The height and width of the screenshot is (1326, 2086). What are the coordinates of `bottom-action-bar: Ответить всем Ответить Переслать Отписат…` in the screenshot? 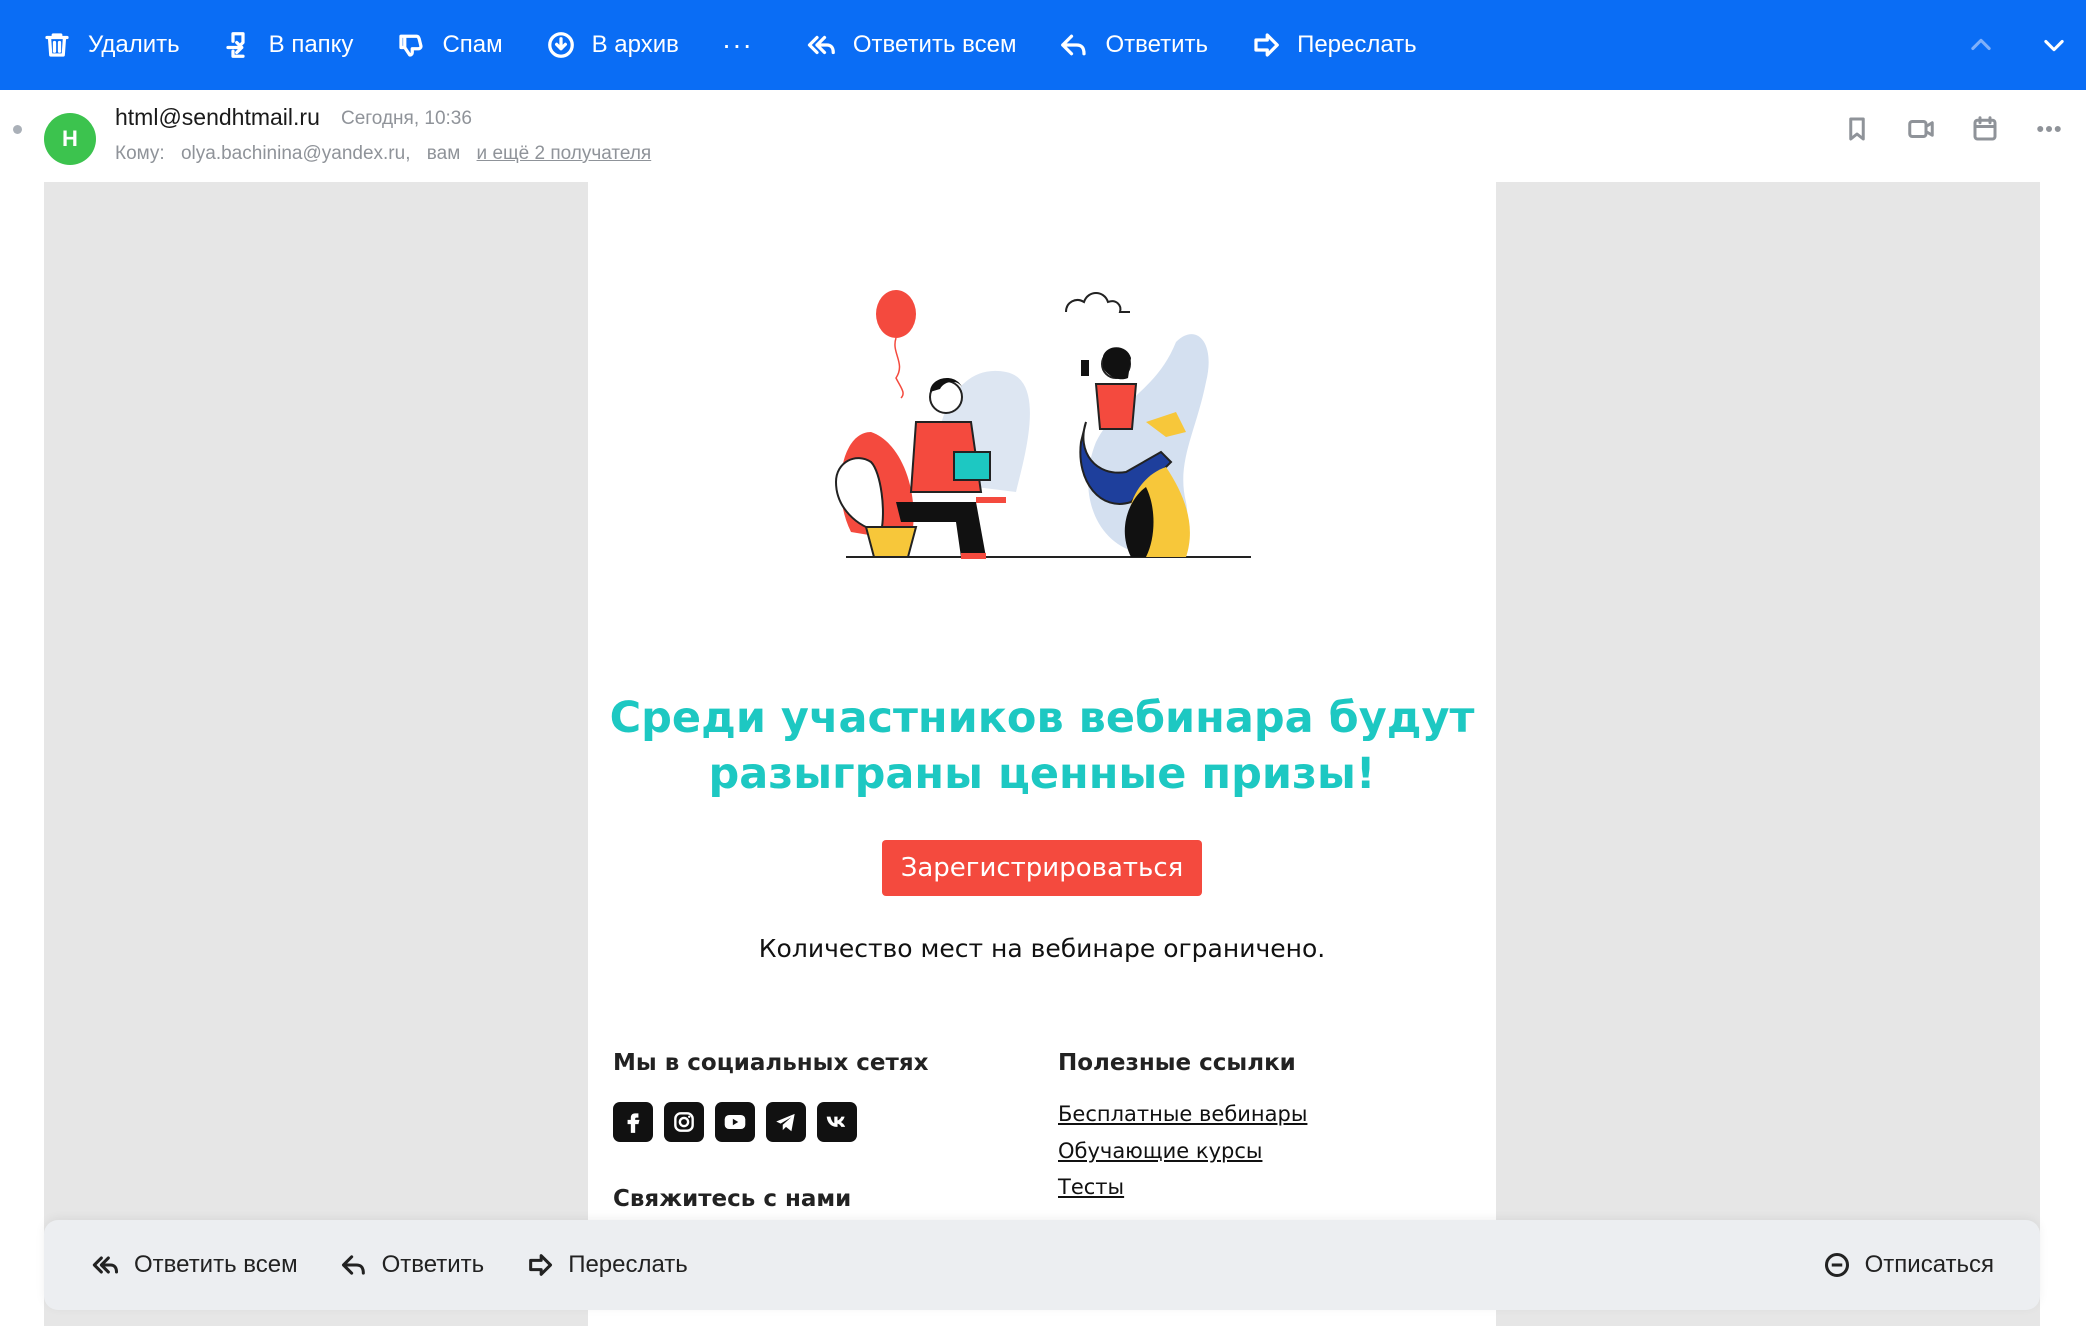 It's located at (1042, 1265).